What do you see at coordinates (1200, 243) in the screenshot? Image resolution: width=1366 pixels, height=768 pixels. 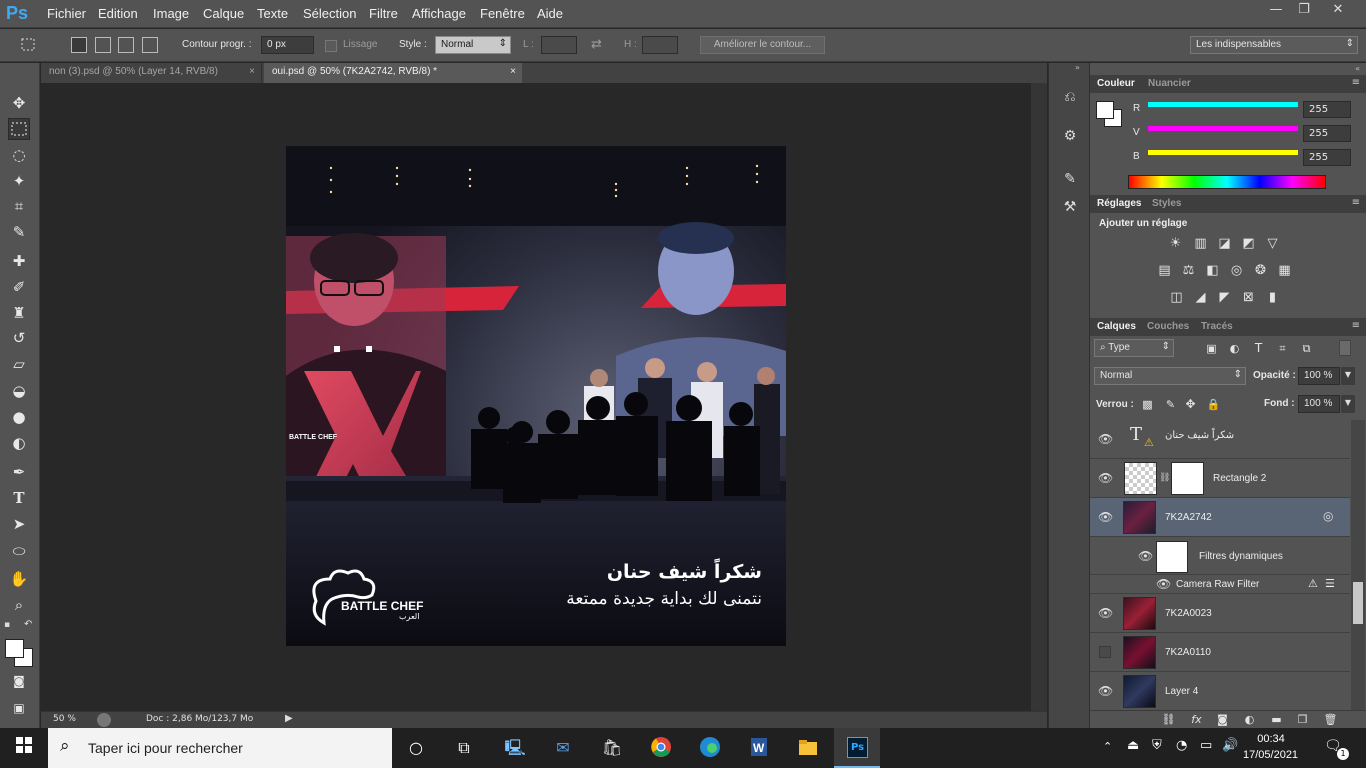 I see `levels-icon: ▥` at bounding box center [1200, 243].